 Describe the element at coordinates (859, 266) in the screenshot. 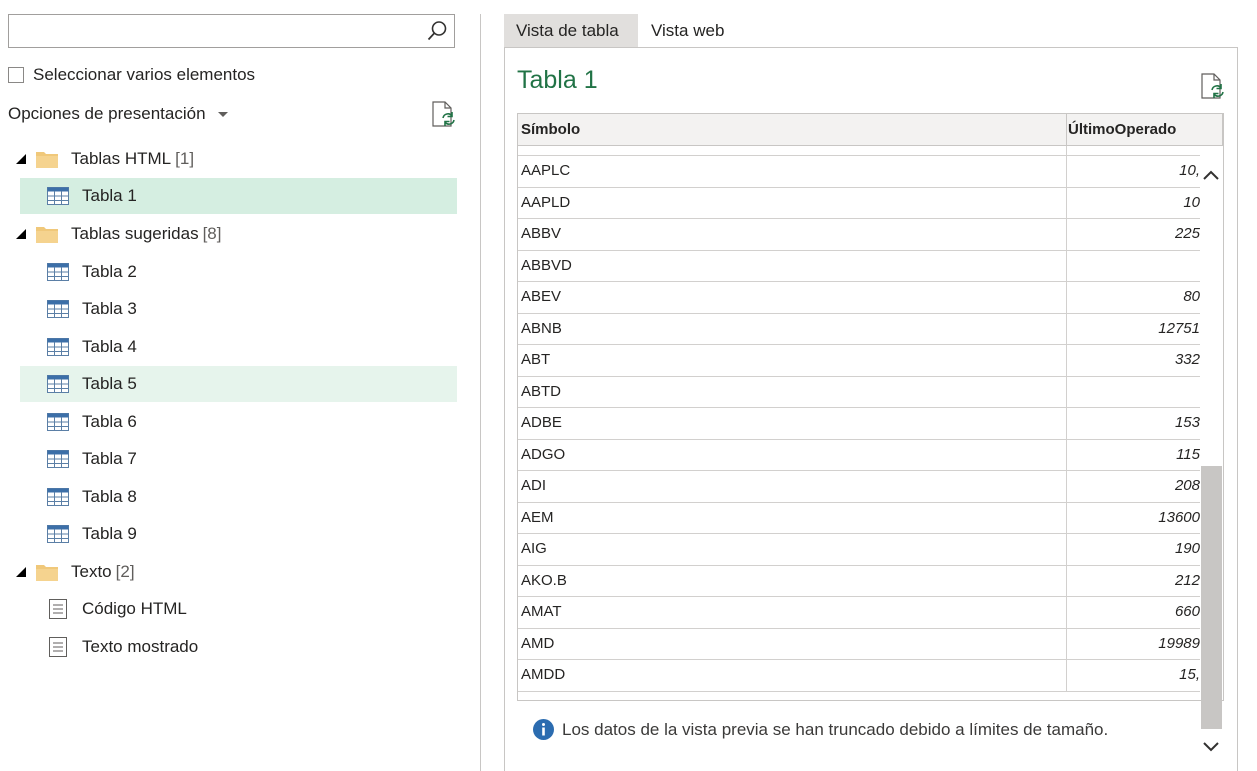

I see `table-row: ABBVD` at that location.